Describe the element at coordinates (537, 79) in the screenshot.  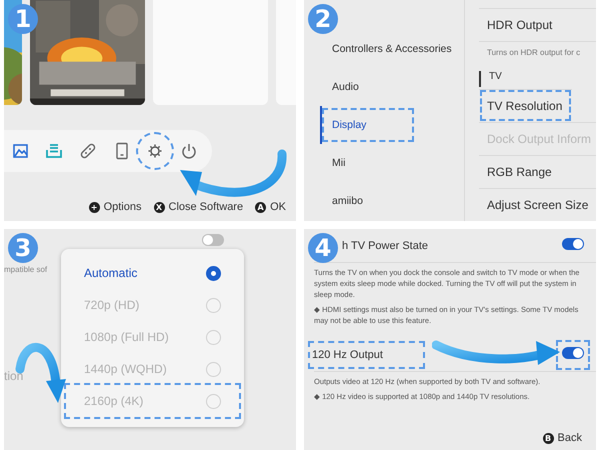
I see `section-heading: TV` at that location.